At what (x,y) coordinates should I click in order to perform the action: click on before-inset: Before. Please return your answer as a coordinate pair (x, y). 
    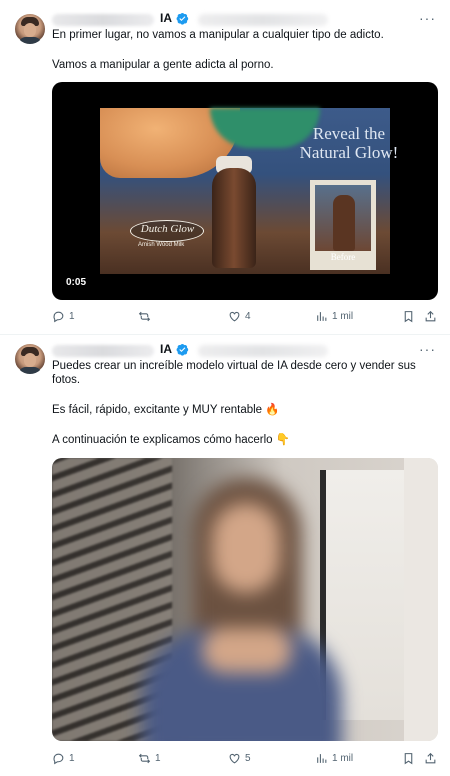
    Looking at the image, I should click on (343, 225).